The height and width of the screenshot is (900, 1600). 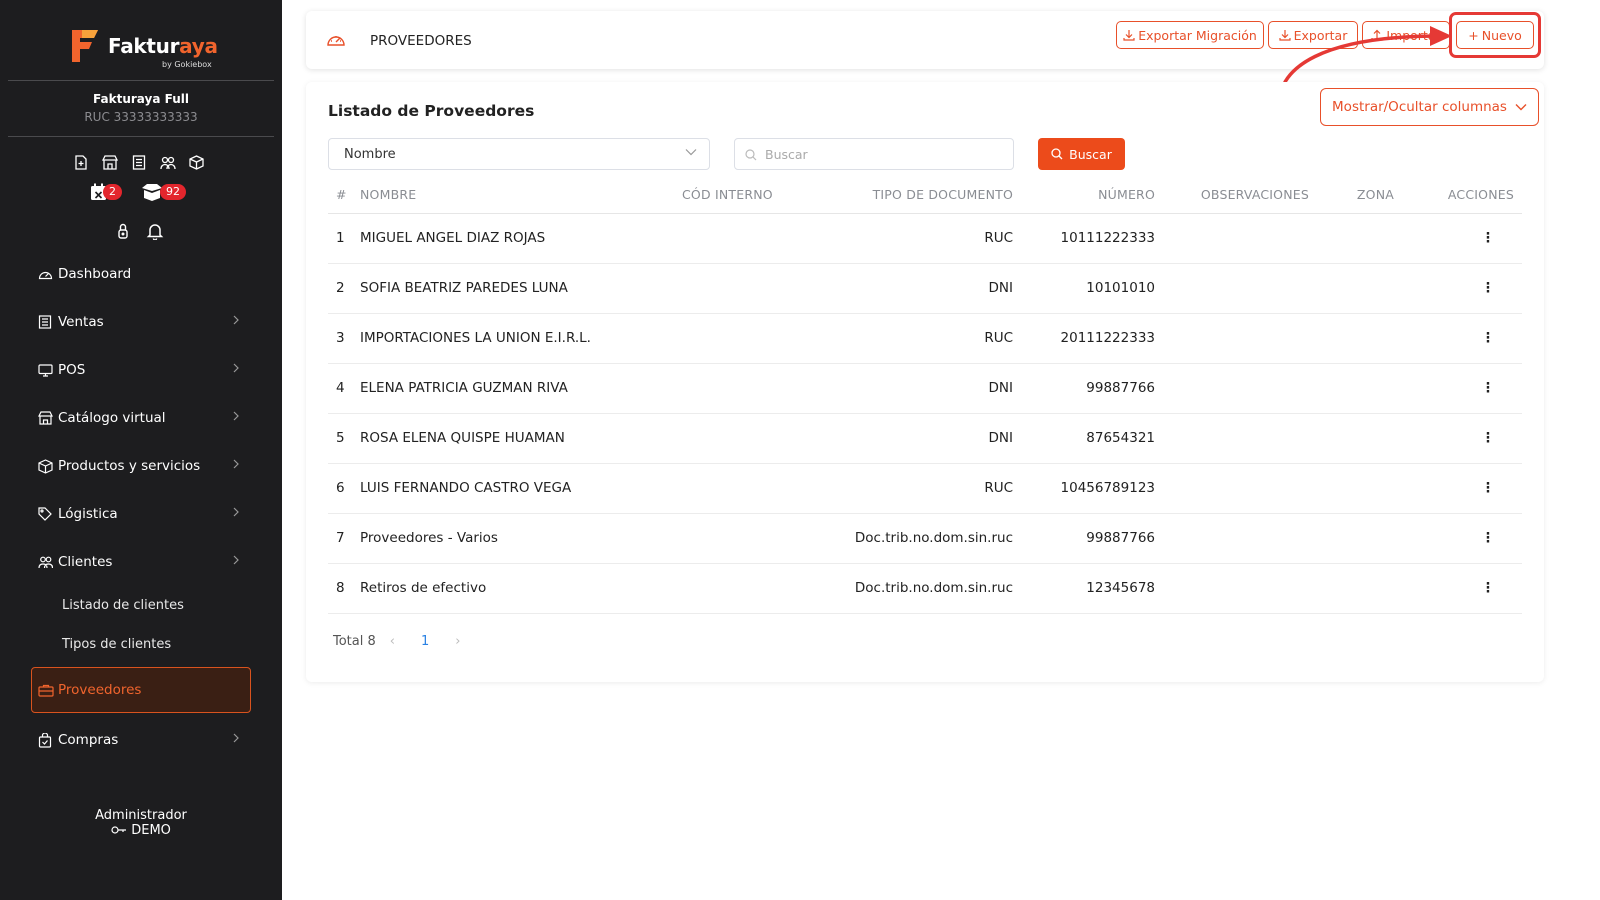 What do you see at coordinates (187, 64) in the screenshot?
I see `brand-sub: by Gokiebox` at bounding box center [187, 64].